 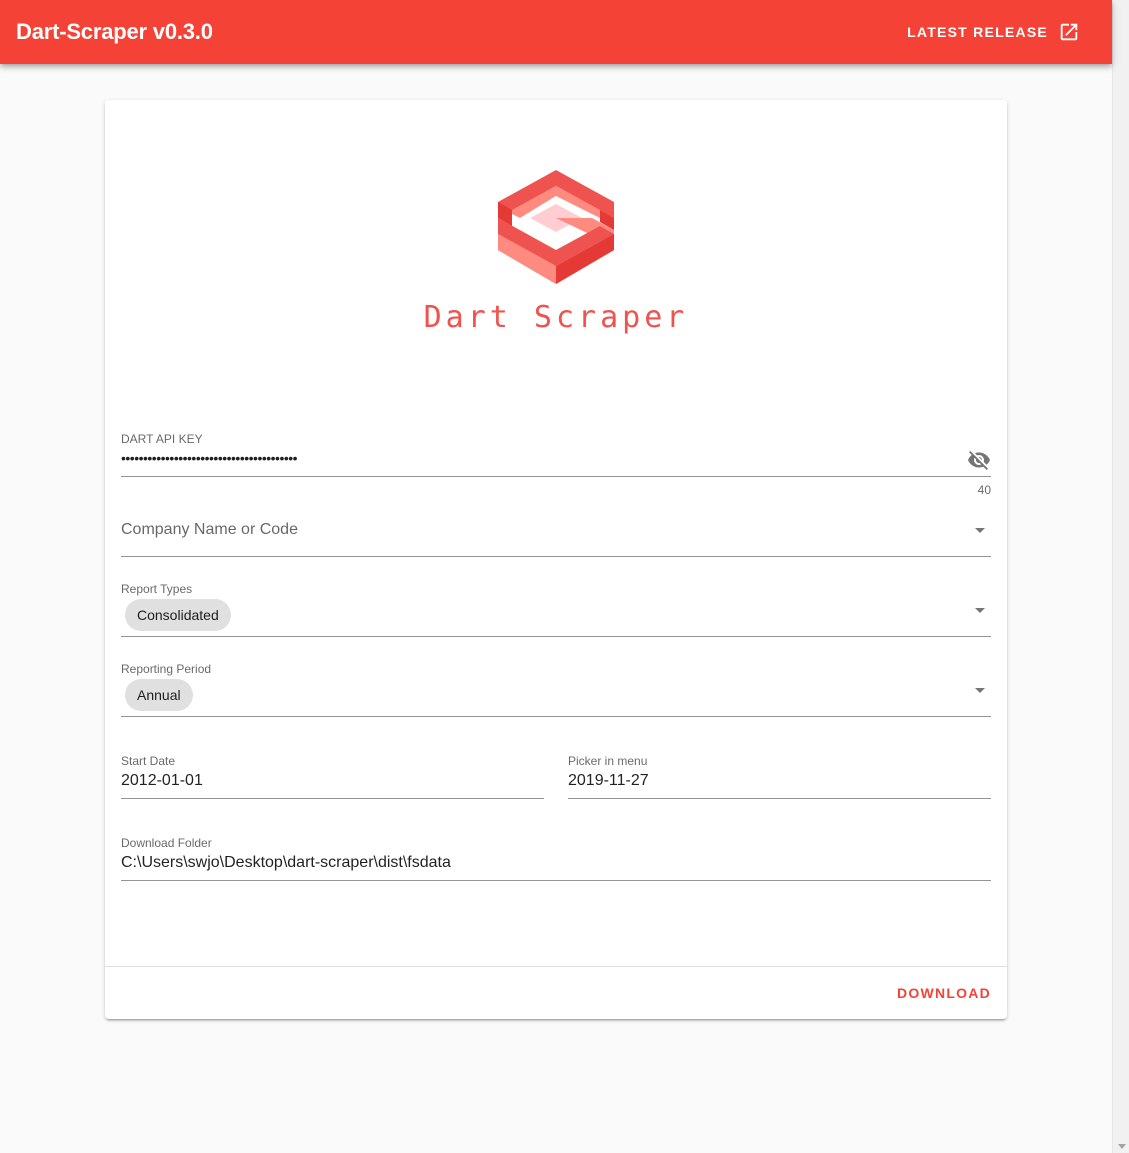 What do you see at coordinates (779, 798) in the screenshot?
I see `end-date-underline` at bounding box center [779, 798].